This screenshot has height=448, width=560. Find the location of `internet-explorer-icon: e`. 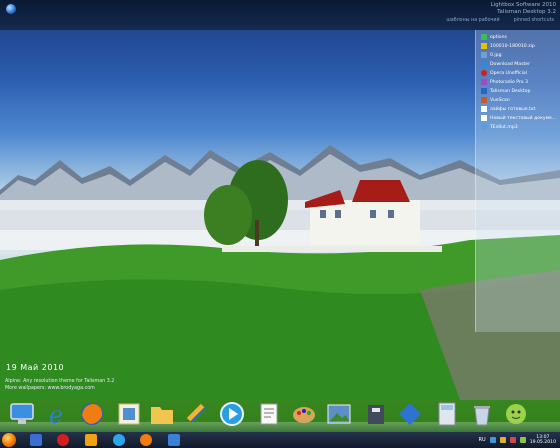

internet-explorer-icon: e is located at coordinates (58, 414).